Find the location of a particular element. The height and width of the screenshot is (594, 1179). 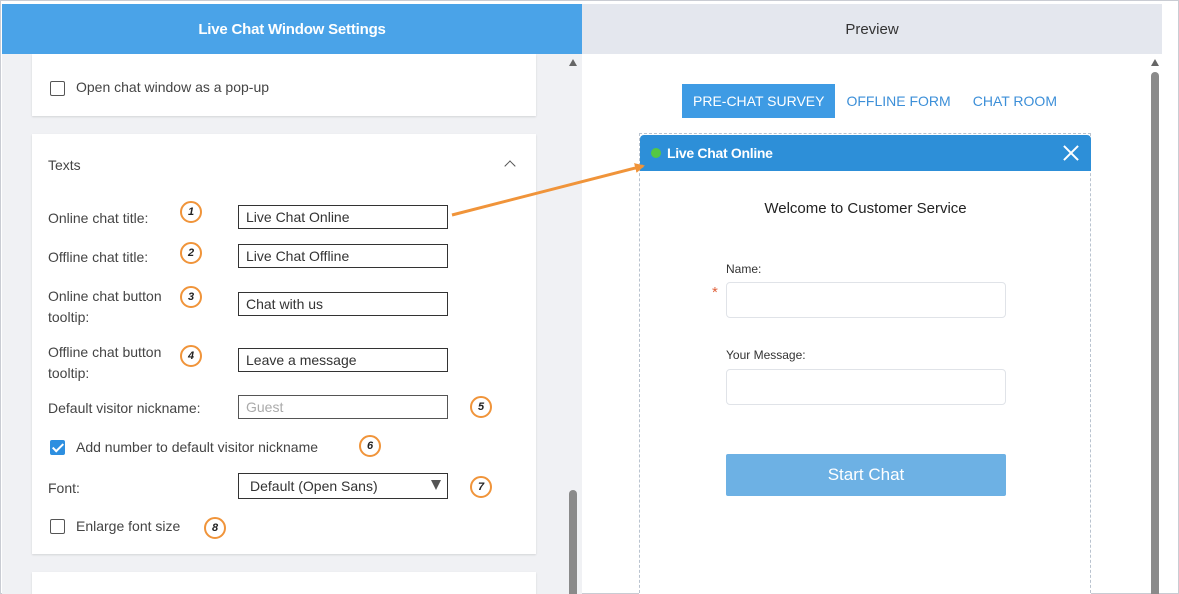

nickname-label: Default visitor nickname: is located at coordinates (124, 408).